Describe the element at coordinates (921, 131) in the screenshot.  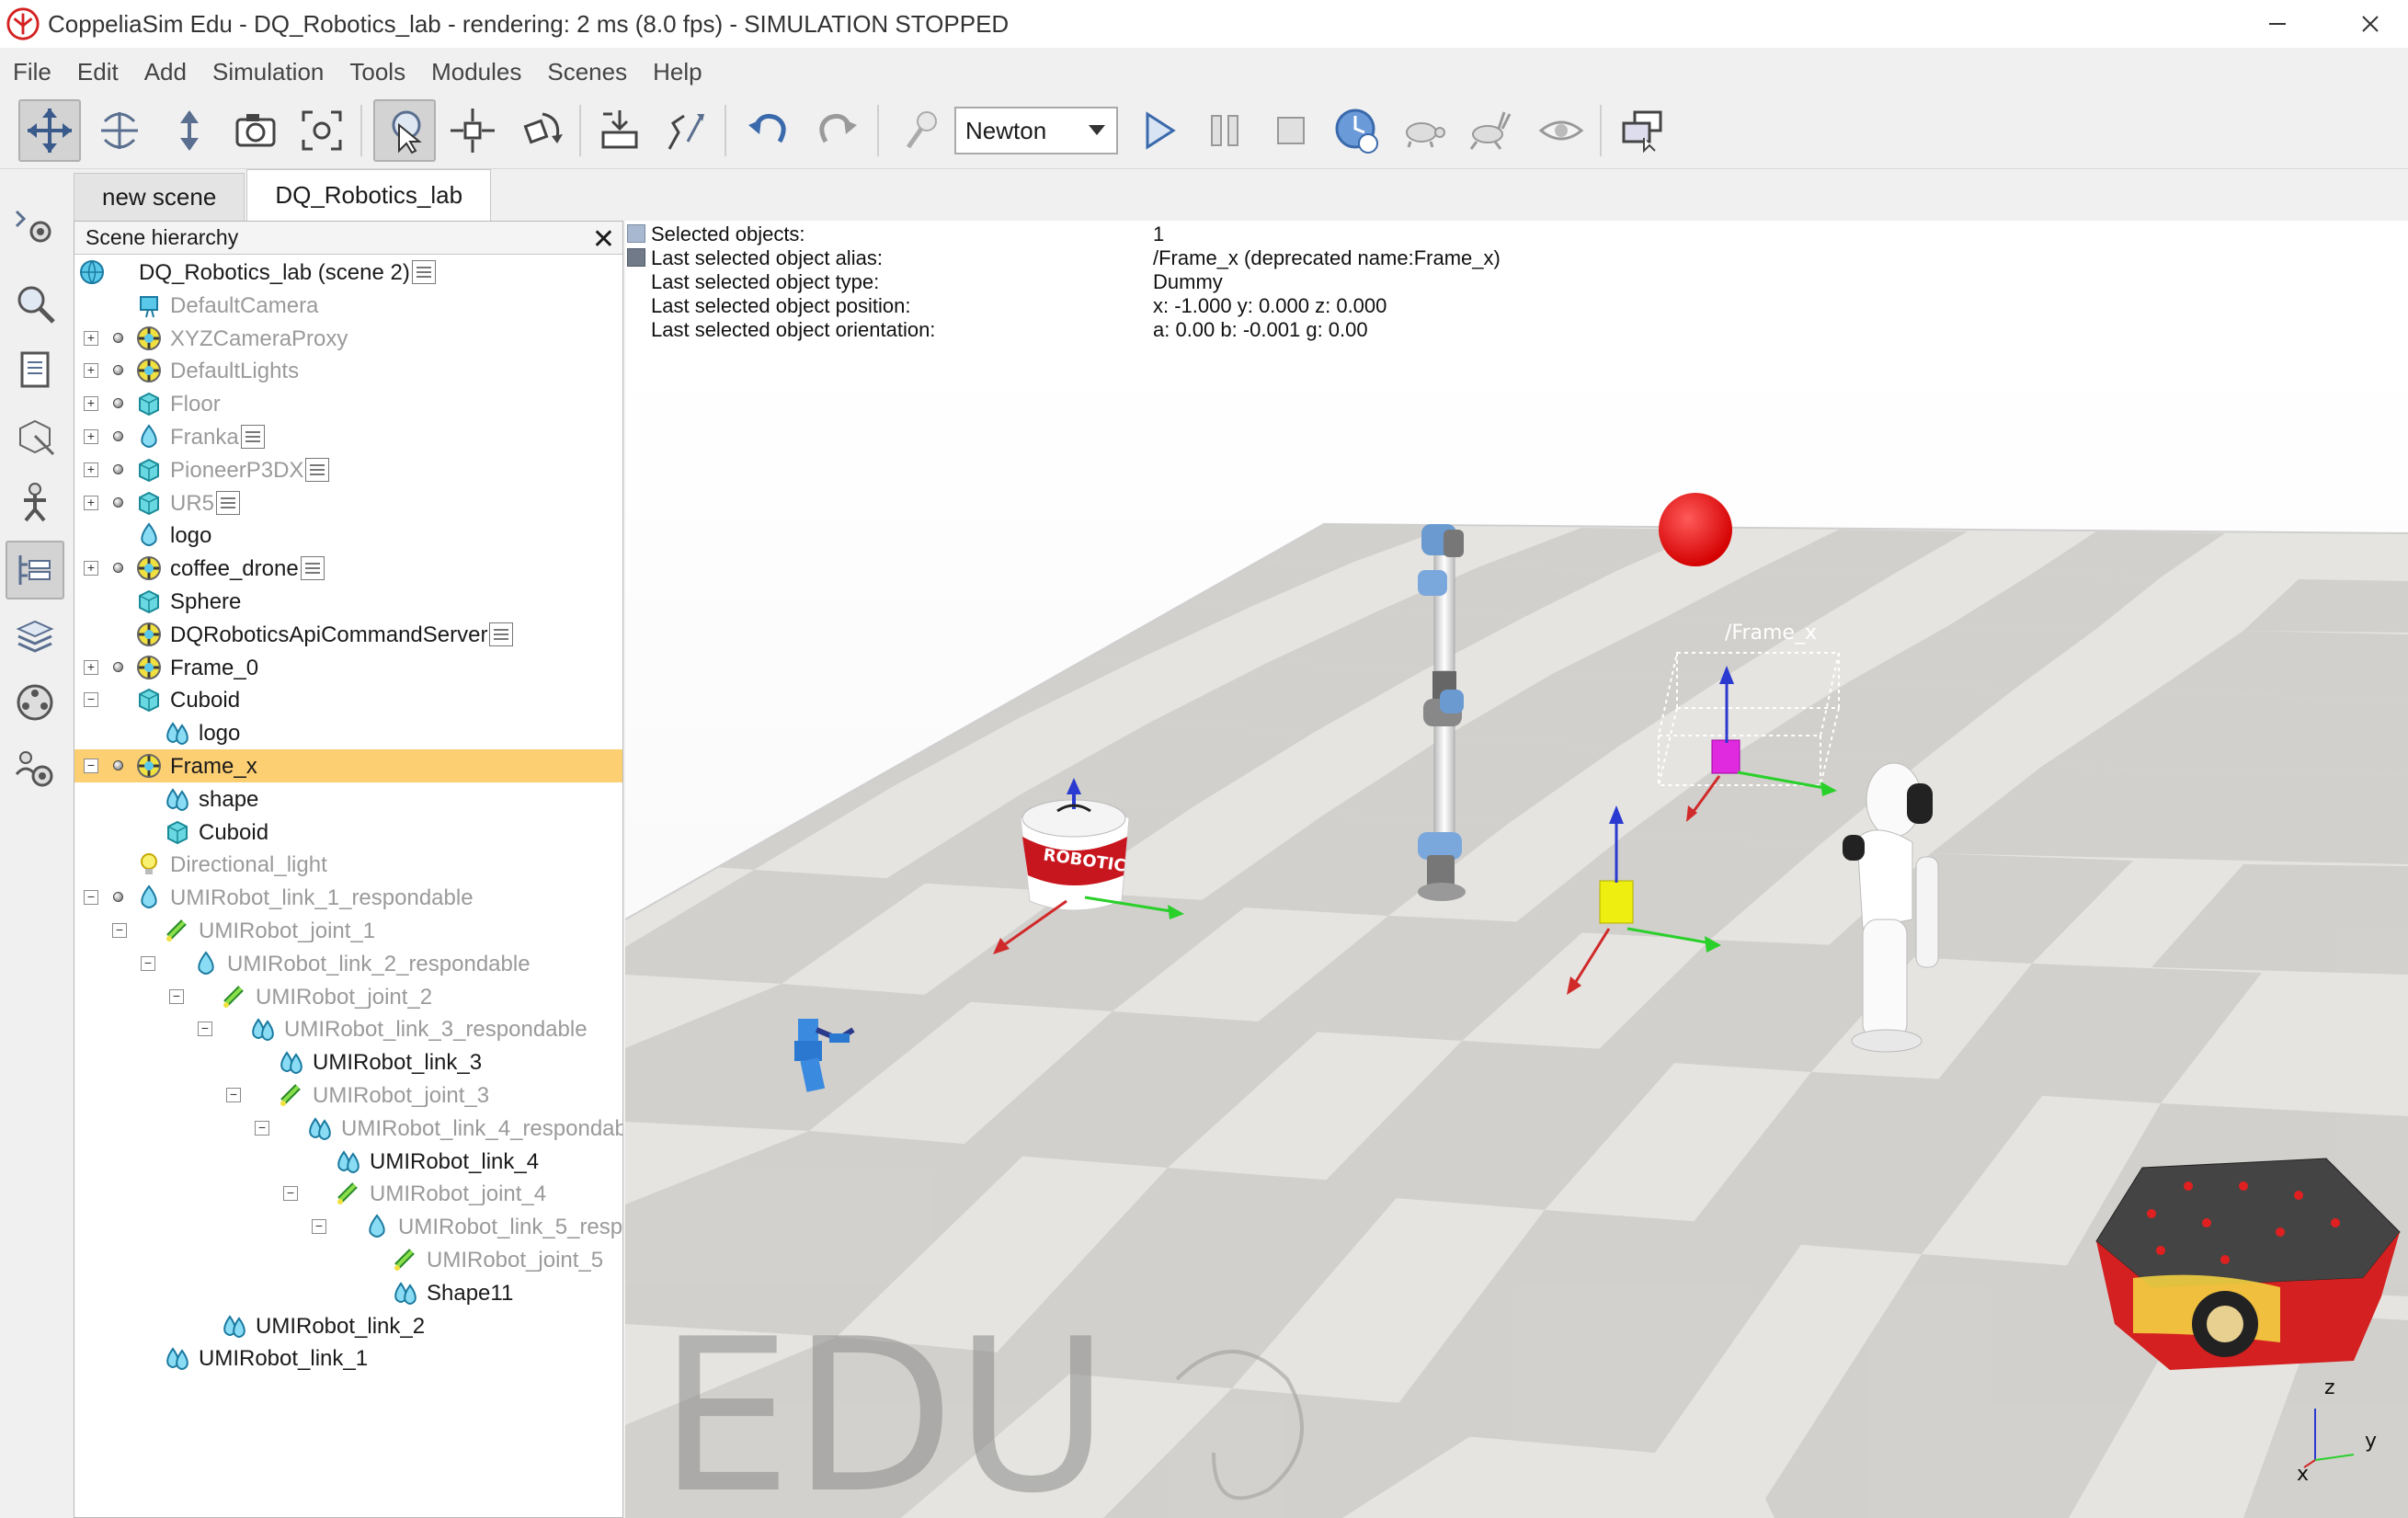
I see `engine-settings-button` at that location.